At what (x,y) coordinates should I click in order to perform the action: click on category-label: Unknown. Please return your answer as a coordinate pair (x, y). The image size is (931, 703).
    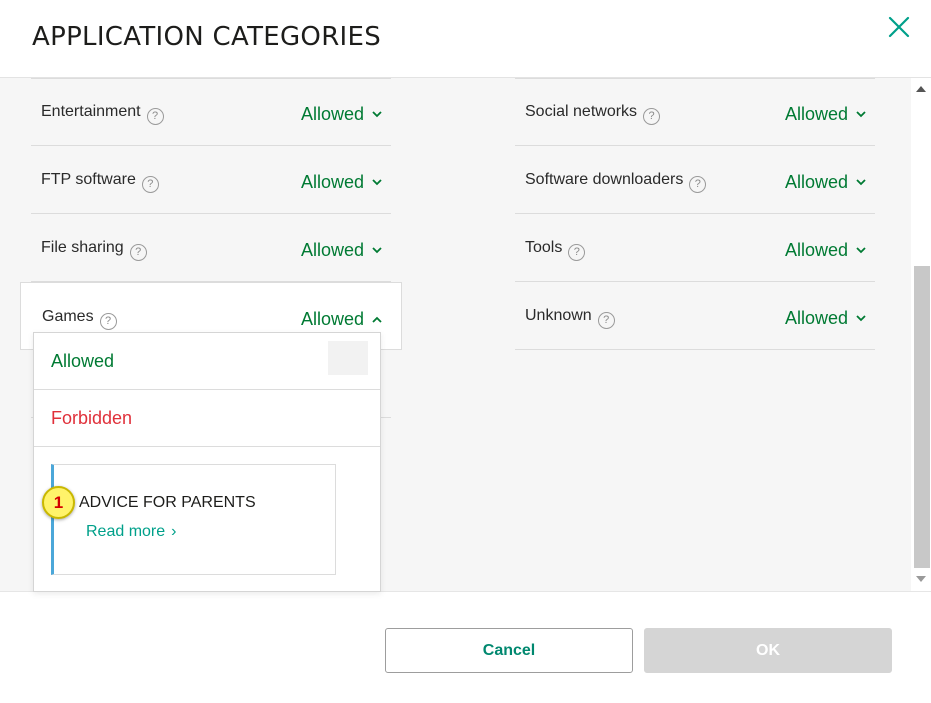
    Looking at the image, I should click on (558, 315).